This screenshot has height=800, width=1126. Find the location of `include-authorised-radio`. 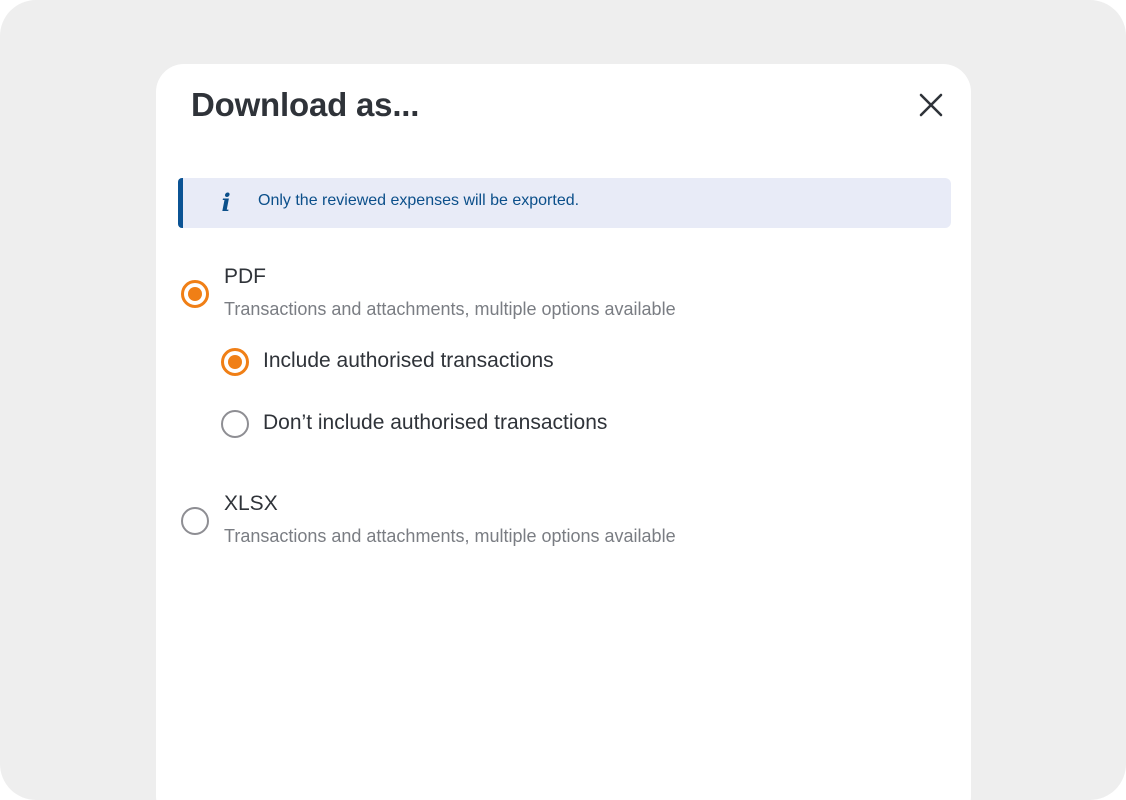

include-authorised-radio is located at coordinates (235, 362).